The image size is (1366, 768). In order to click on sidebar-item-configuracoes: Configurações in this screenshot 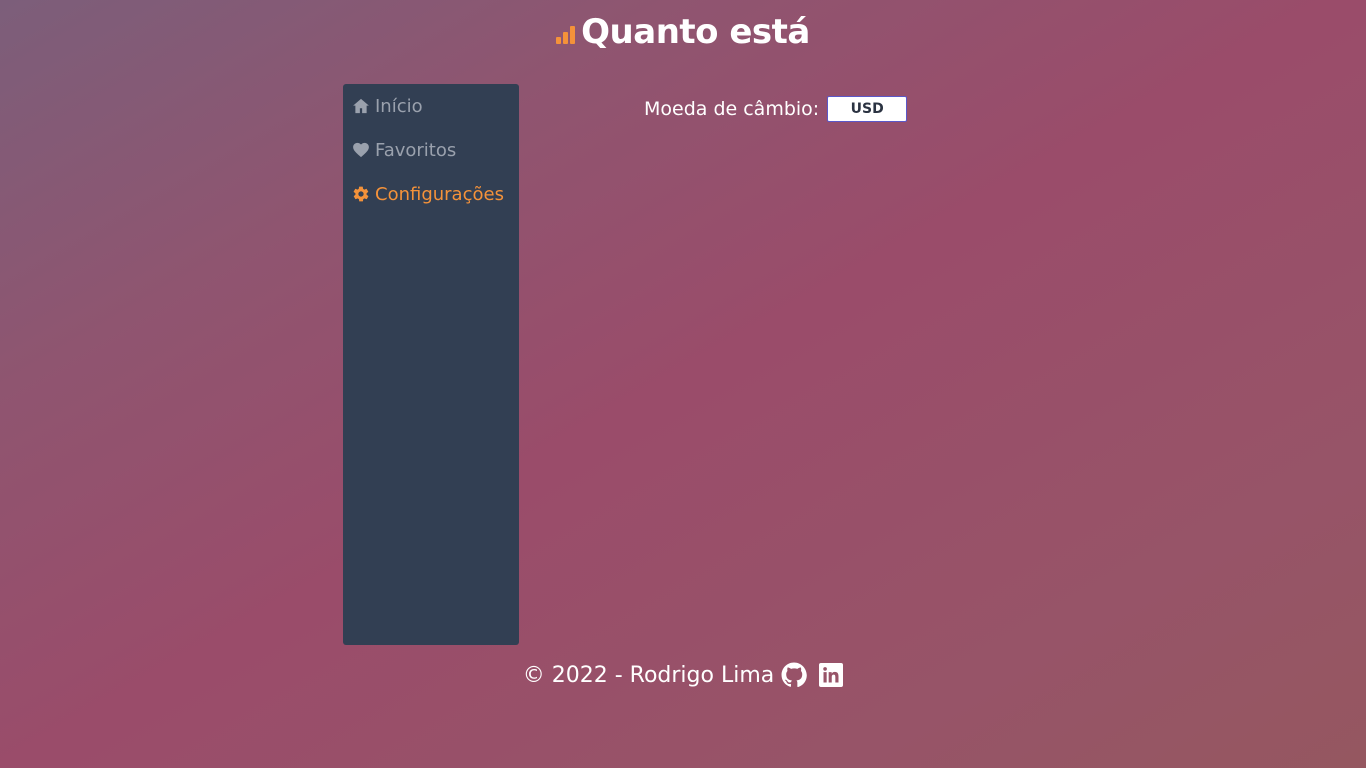, I will do `click(431, 194)`.